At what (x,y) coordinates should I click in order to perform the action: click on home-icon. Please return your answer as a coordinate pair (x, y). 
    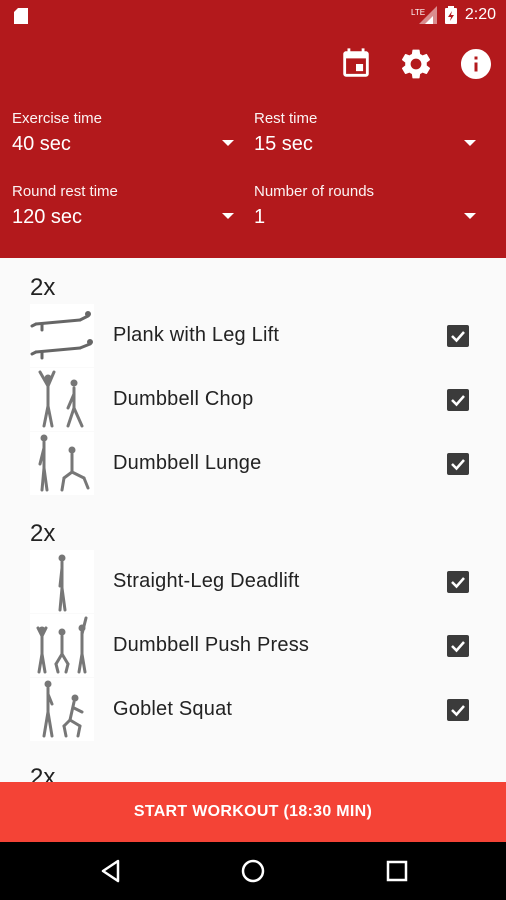
    Looking at the image, I should click on (253, 871).